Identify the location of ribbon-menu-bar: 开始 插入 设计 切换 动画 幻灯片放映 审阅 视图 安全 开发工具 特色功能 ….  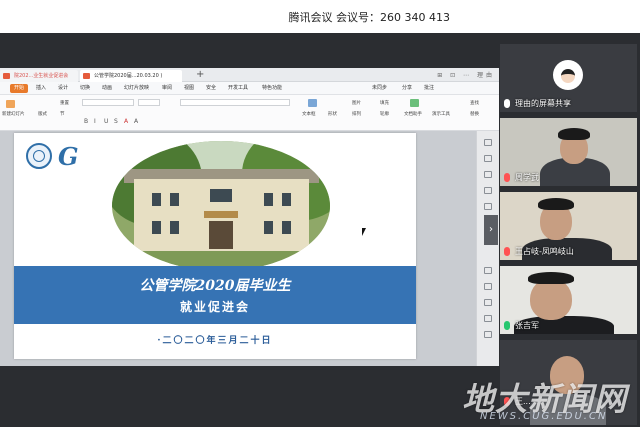
(249, 88).